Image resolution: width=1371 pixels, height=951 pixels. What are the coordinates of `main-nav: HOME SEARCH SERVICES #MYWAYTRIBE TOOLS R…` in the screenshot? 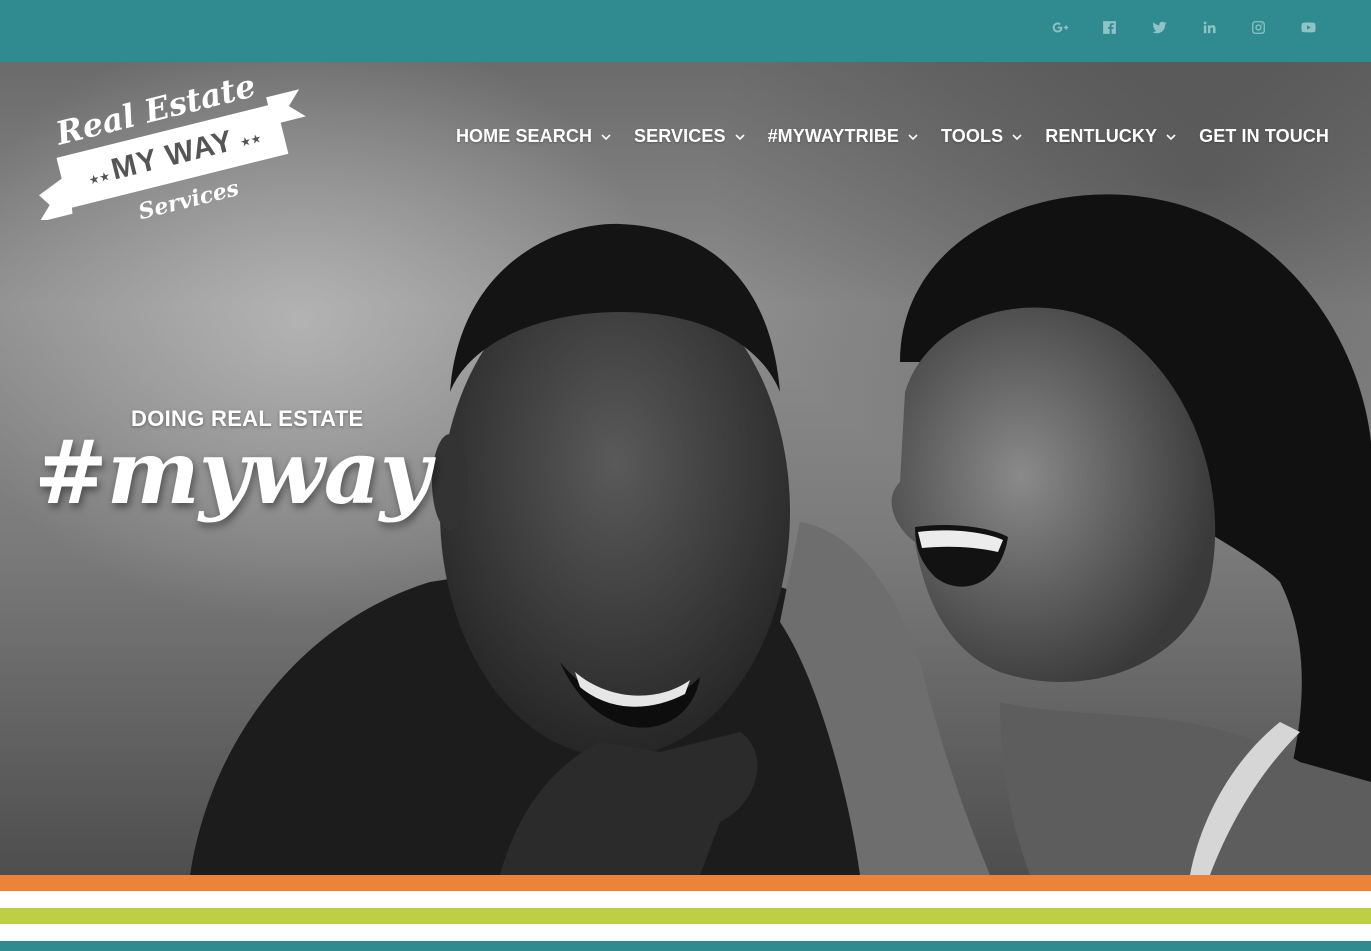 It's located at (881, 136).